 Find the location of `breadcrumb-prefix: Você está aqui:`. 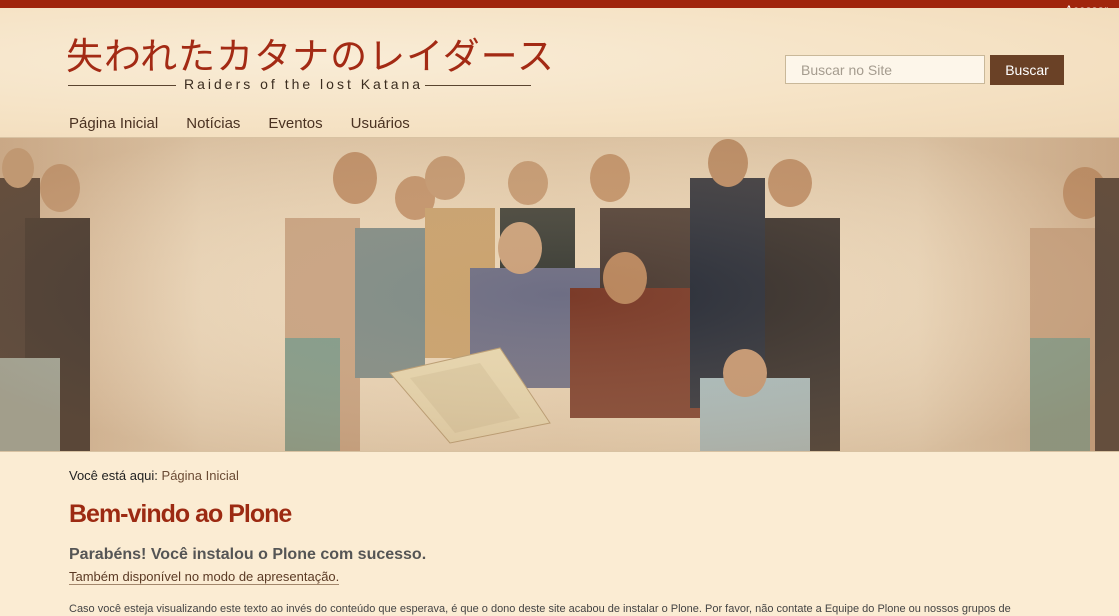

breadcrumb-prefix: Você está aqui: is located at coordinates (113, 475).